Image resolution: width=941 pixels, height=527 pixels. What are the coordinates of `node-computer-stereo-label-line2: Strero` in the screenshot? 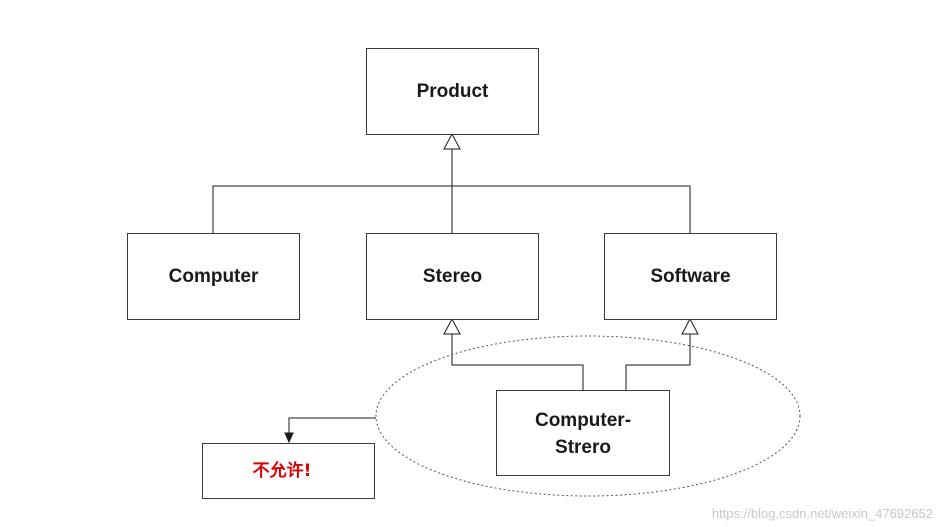 It's located at (583, 447).